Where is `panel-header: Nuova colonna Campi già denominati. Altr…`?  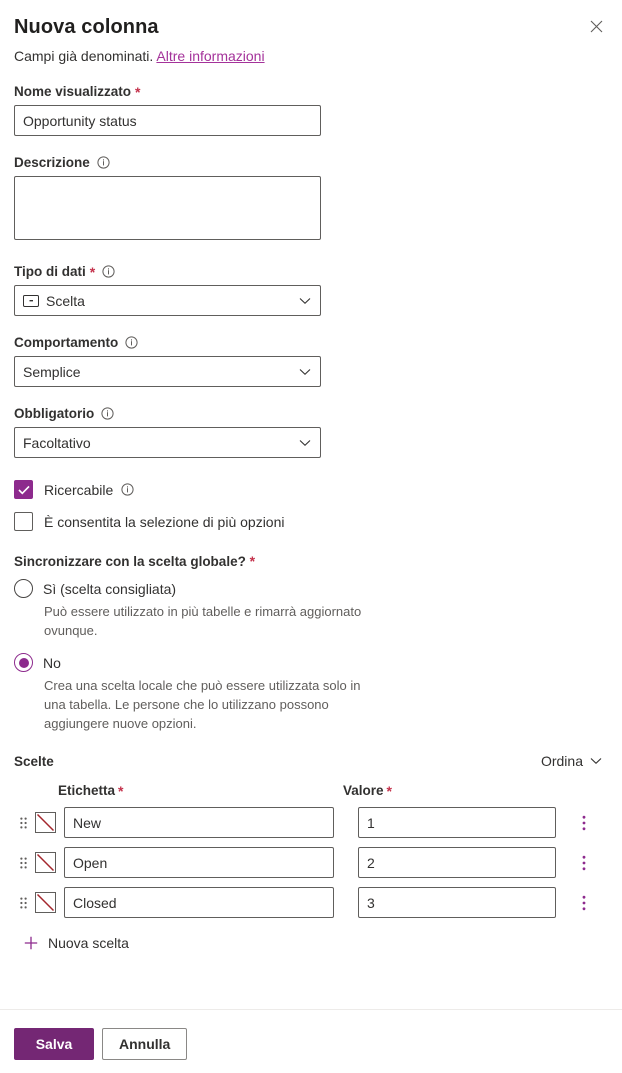 panel-header: Nuova colonna Campi già denominati. Altr… is located at coordinates (311, 32).